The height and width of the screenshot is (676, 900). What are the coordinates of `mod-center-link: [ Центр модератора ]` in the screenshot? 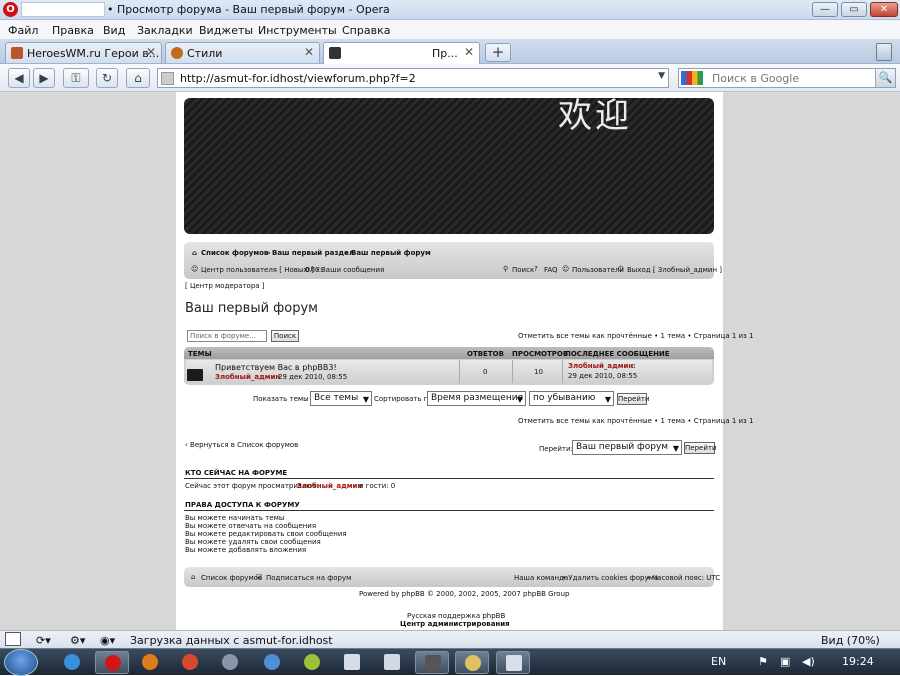 It's located at (225, 286).